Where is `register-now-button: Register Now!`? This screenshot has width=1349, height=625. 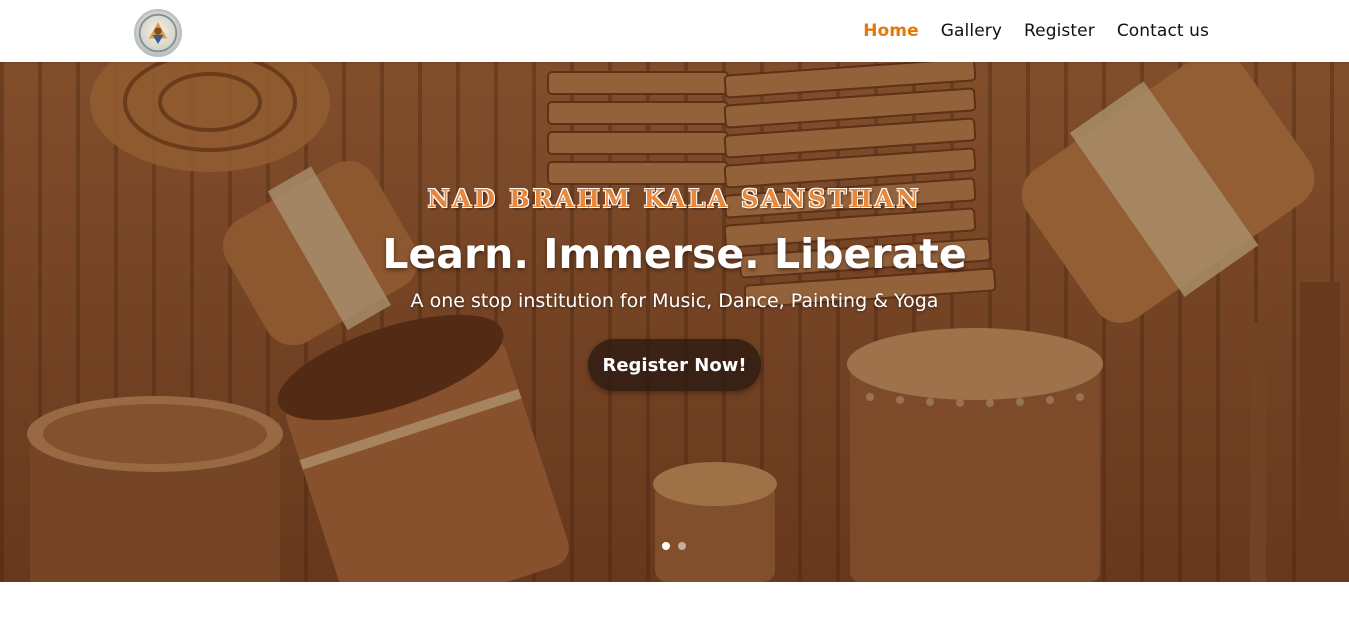 register-now-button: Register Now! is located at coordinates (674, 365).